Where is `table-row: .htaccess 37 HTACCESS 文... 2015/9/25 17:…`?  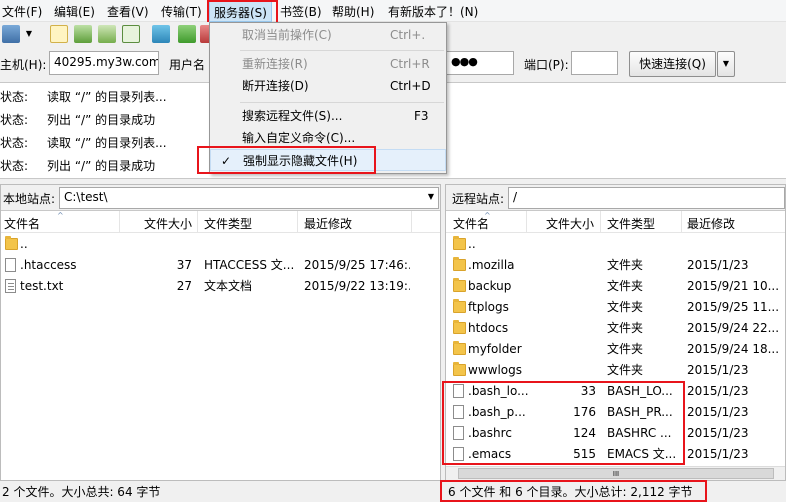 table-row: .htaccess 37 HTACCESS 文... 2015/9/25 17:… is located at coordinates (220, 265).